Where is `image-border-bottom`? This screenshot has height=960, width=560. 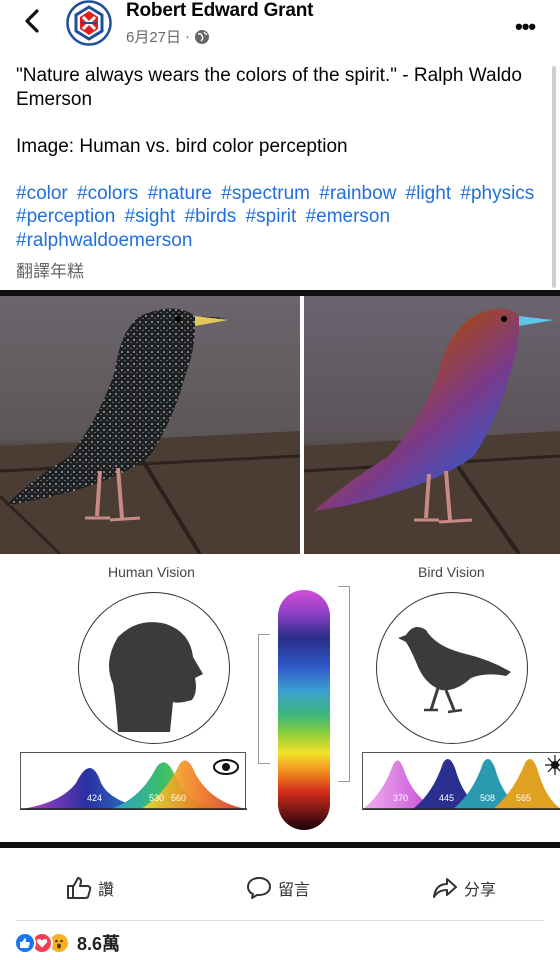
image-border-bottom is located at coordinates (280, 845).